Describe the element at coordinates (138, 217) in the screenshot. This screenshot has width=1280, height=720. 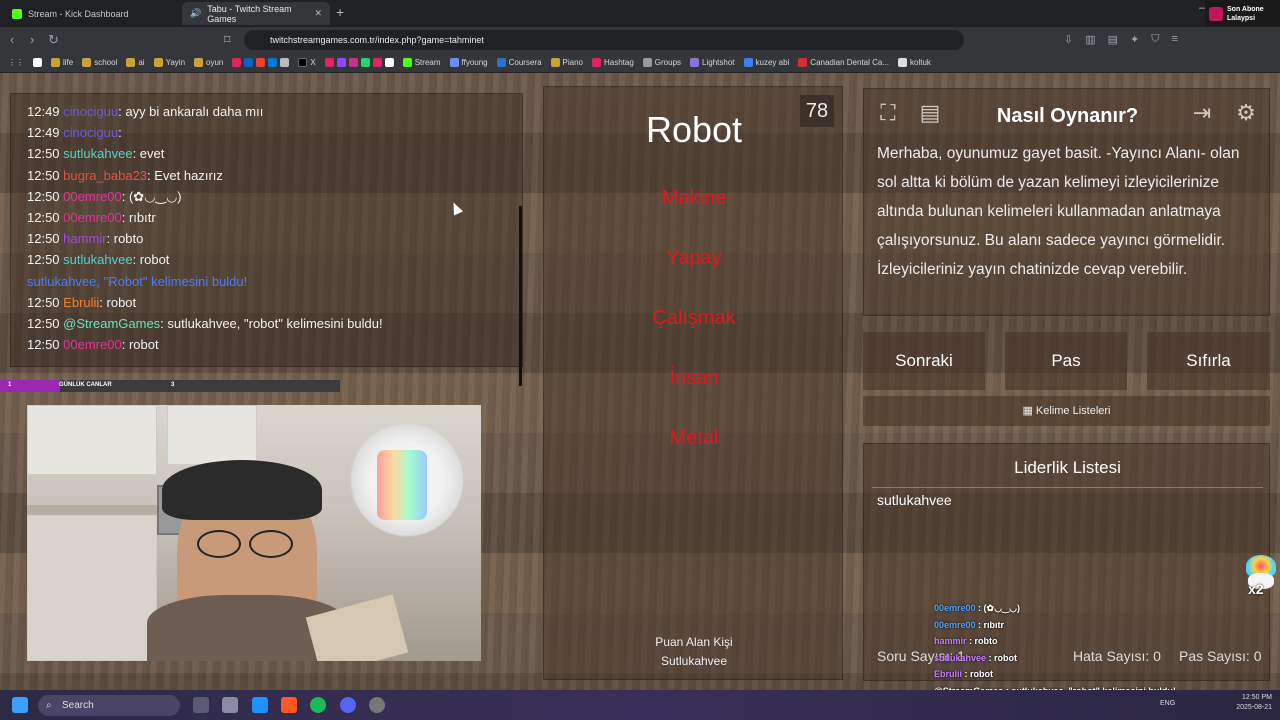
I see `chat-text: : rıbıtr` at that location.